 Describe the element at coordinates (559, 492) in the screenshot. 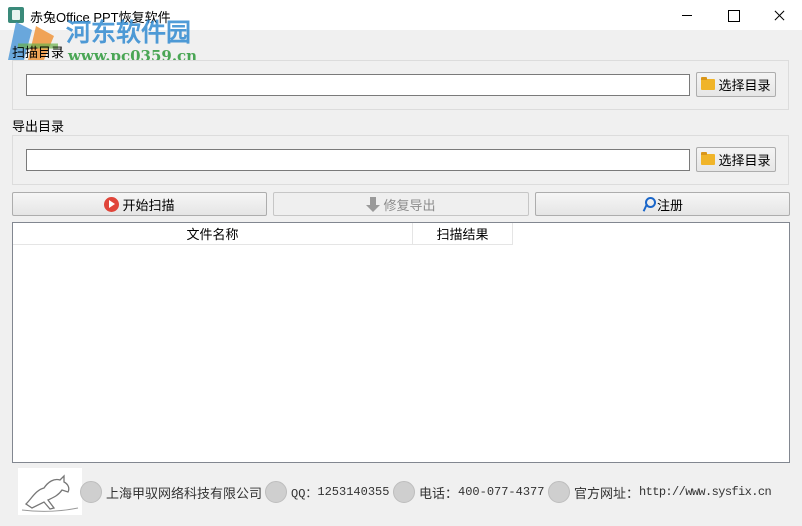

I see `globe-icon` at that location.